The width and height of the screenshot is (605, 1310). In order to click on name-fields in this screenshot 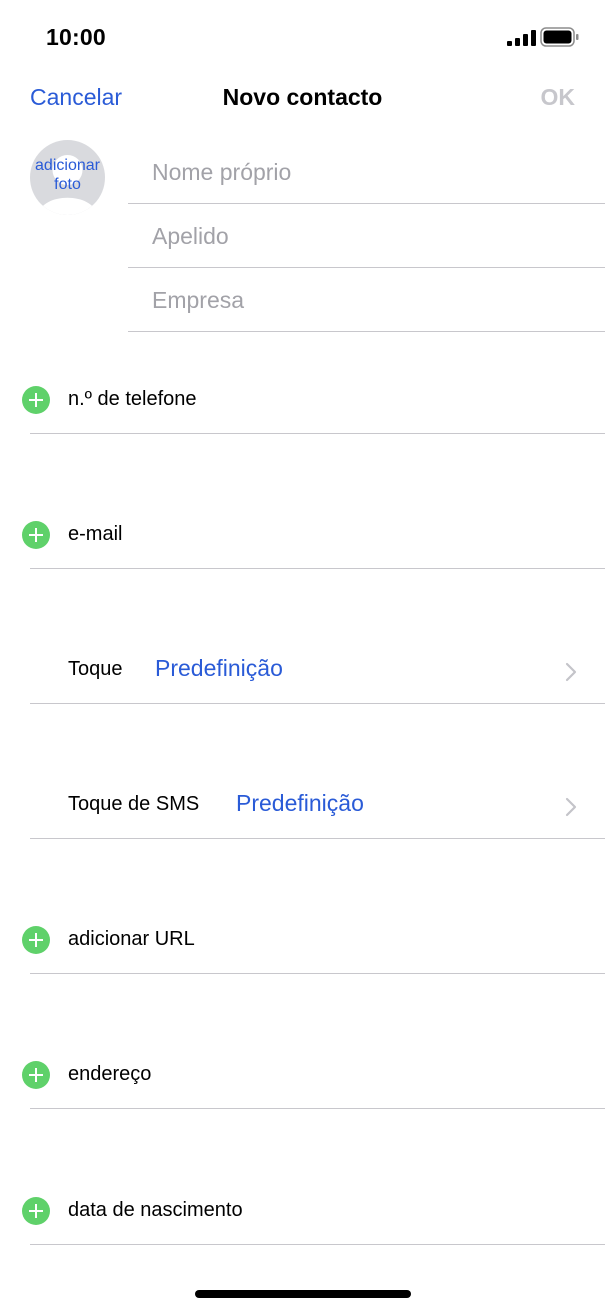, I will do `click(366, 236)`.